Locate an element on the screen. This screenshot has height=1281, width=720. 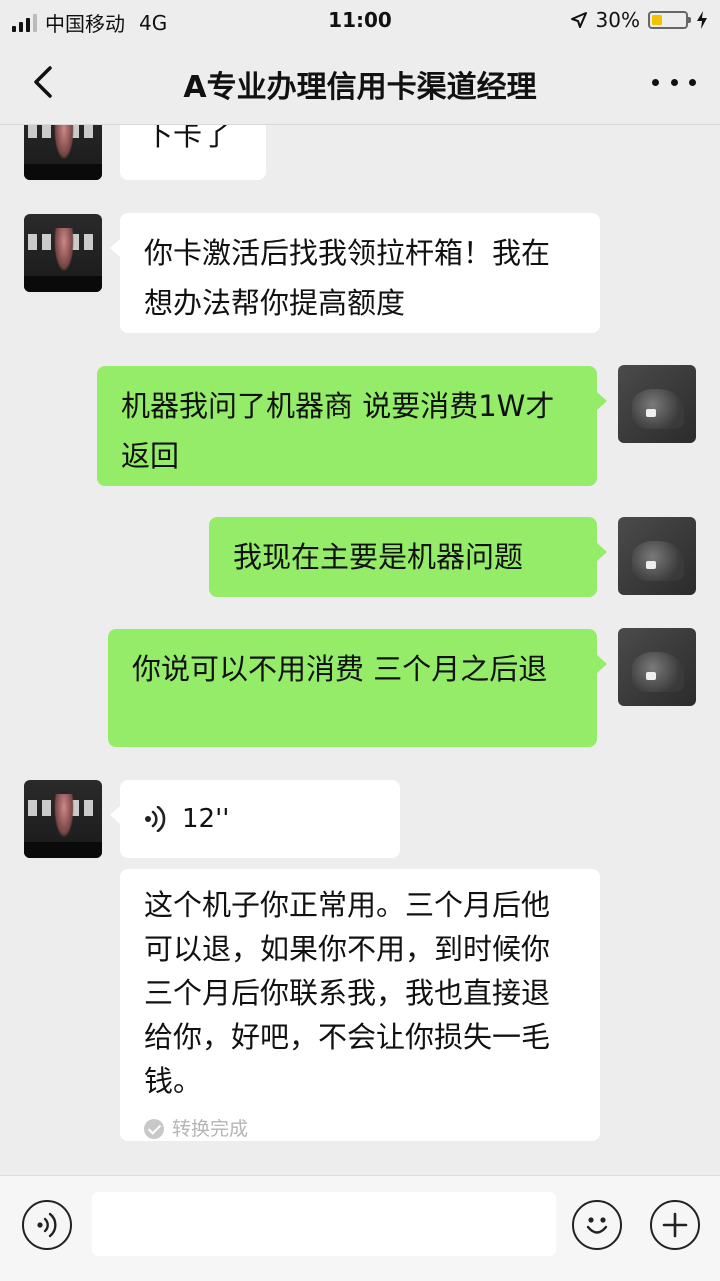
input-bar is located at coordinates (360, 1228).